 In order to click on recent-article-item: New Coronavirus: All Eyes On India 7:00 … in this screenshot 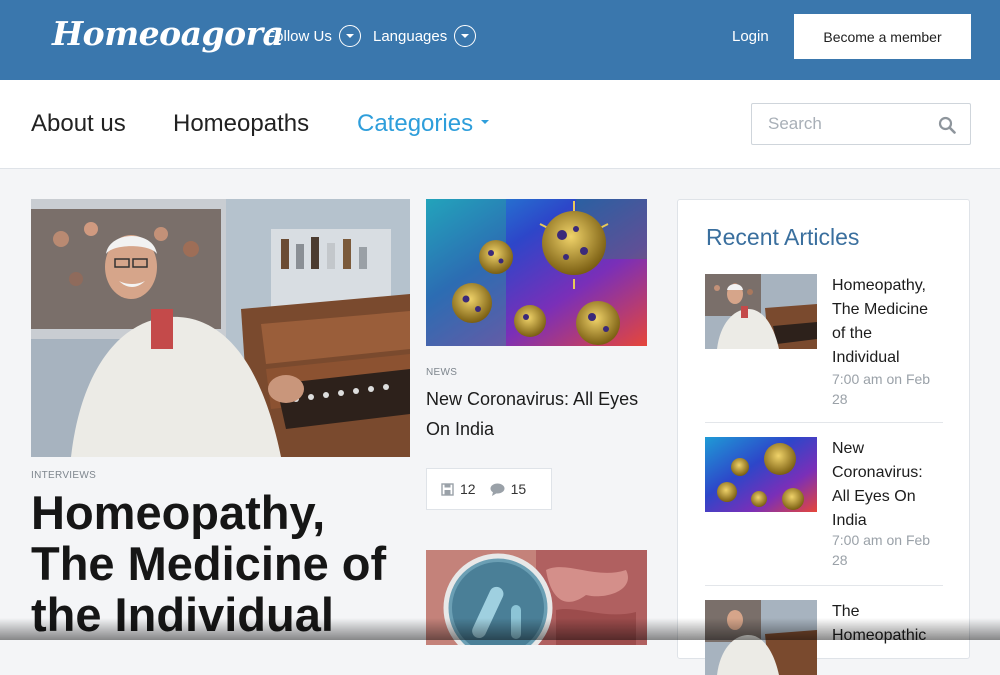, I will do `click(824, 509)`.